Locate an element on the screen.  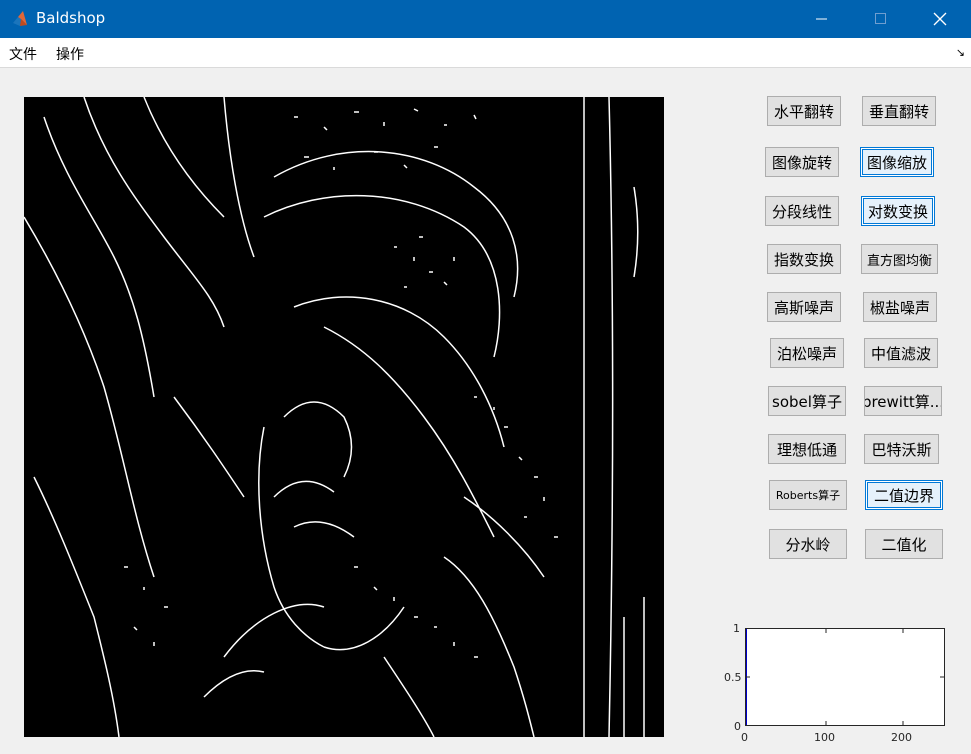
histogram-plot is located at coordinates (844, 677).